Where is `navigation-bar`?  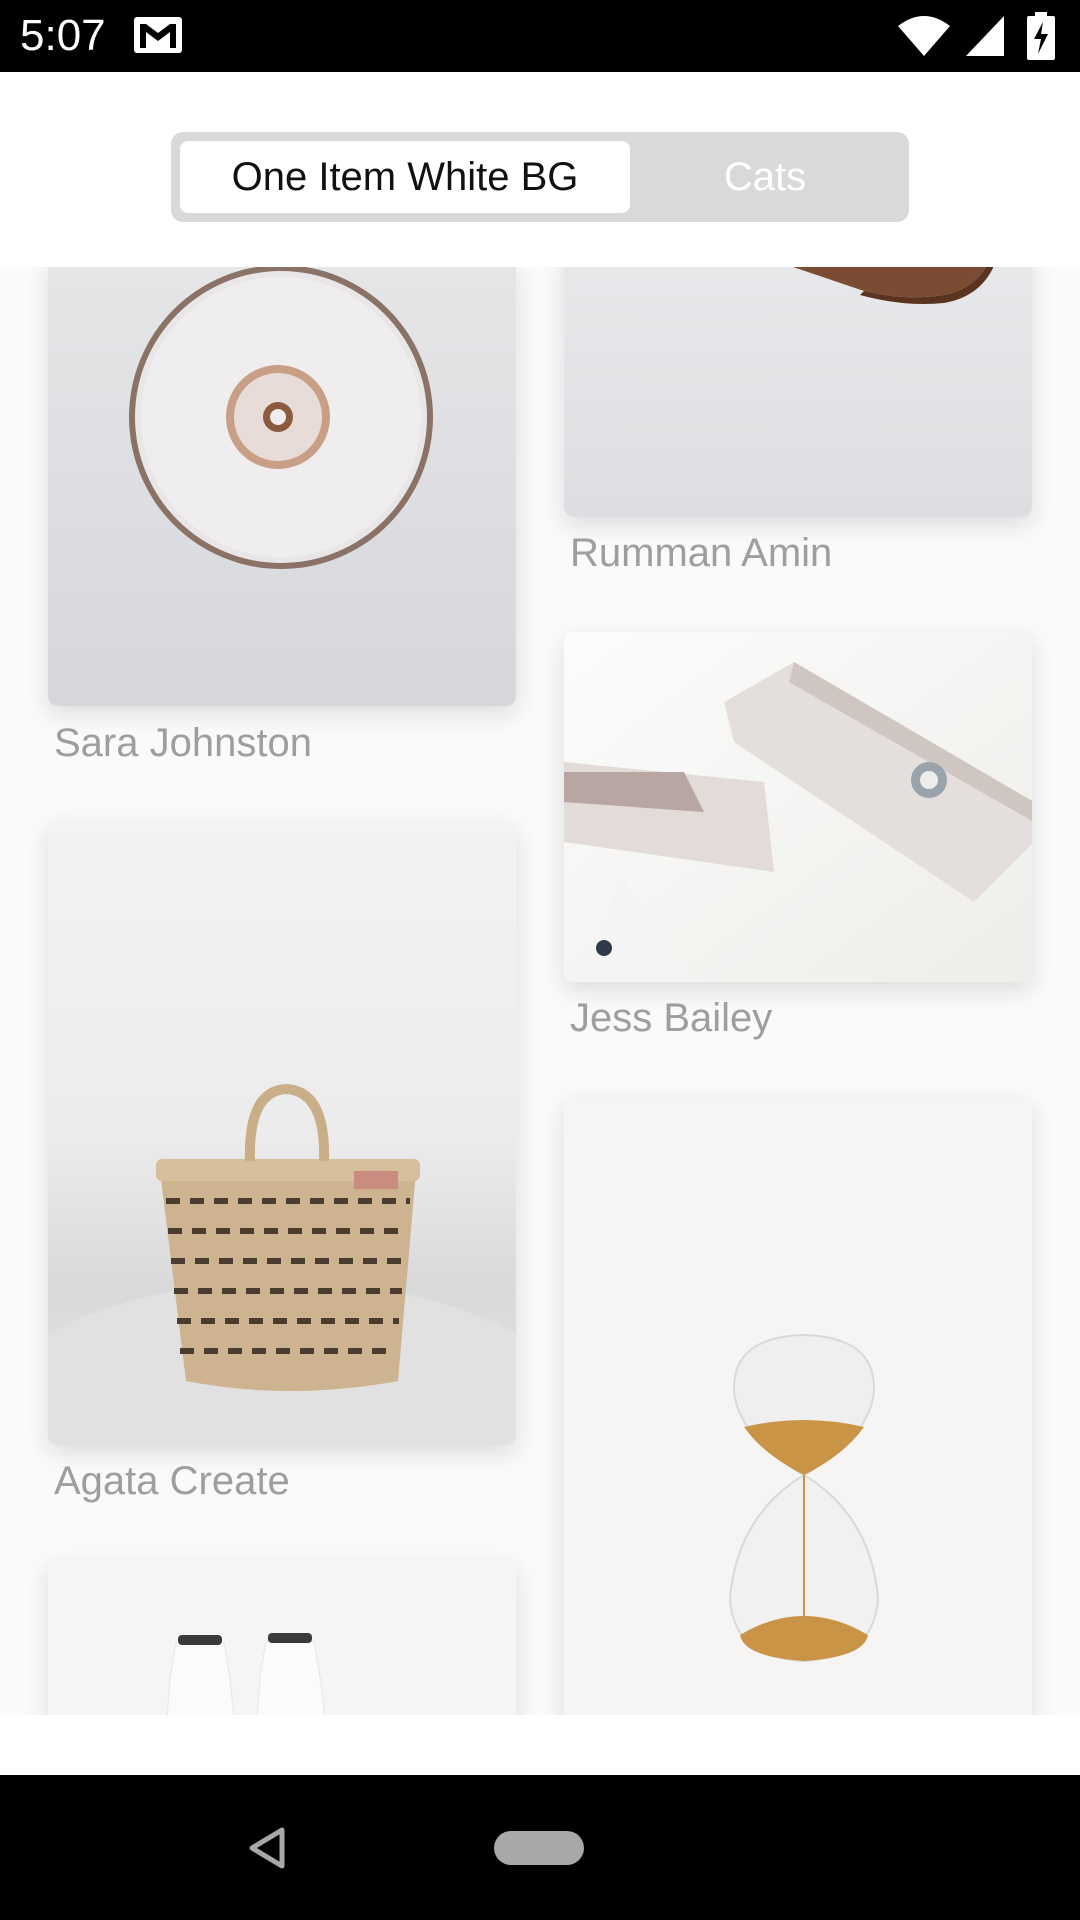 navigation-bar is located at coordinates (540, 1847).